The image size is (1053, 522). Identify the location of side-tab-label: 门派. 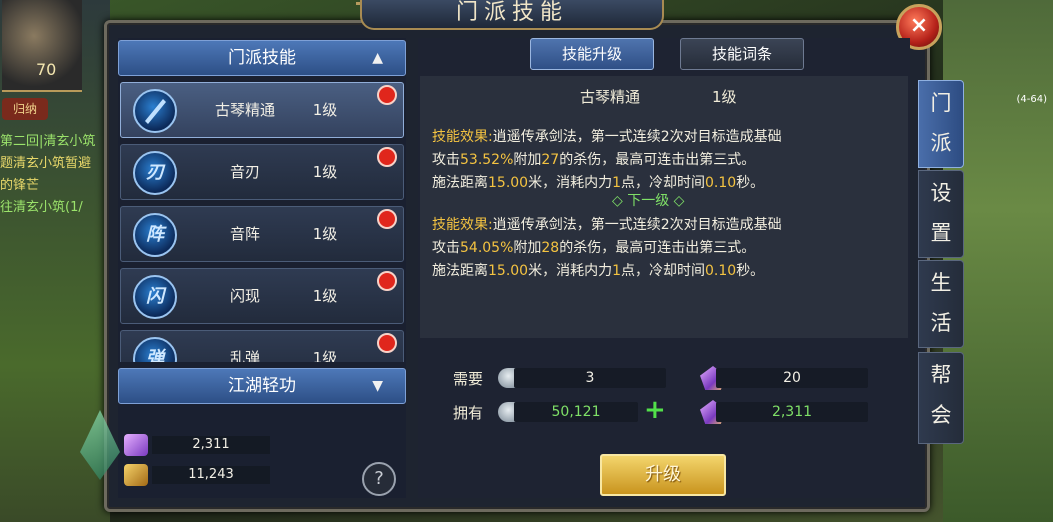
(941, 123).